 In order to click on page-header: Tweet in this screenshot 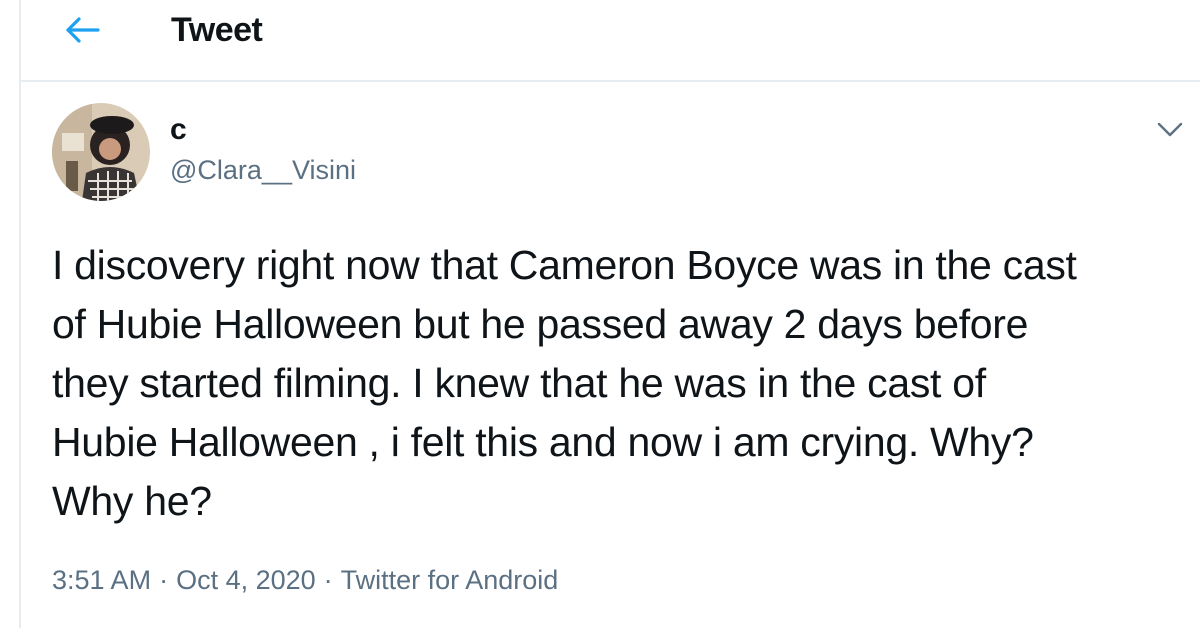, I will do `click(610, 41)`.